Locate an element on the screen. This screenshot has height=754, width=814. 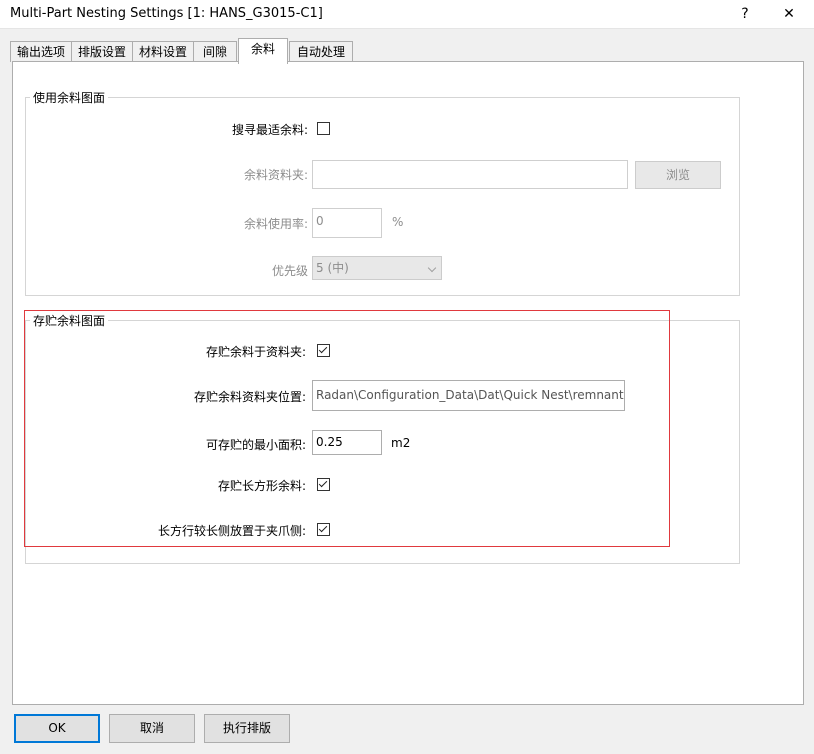
search-best-checkbox is located at coordinates (323, 128).